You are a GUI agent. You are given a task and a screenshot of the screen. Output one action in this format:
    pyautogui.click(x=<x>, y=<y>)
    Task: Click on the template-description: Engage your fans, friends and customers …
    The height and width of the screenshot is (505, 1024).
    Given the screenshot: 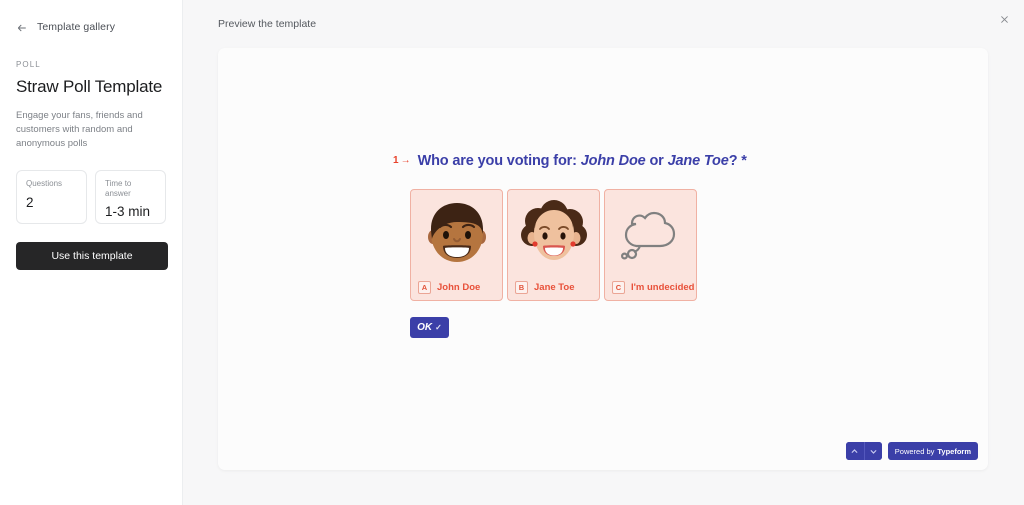 What is the action you would take?
    pyautogui.click(x=79, y=129)
    